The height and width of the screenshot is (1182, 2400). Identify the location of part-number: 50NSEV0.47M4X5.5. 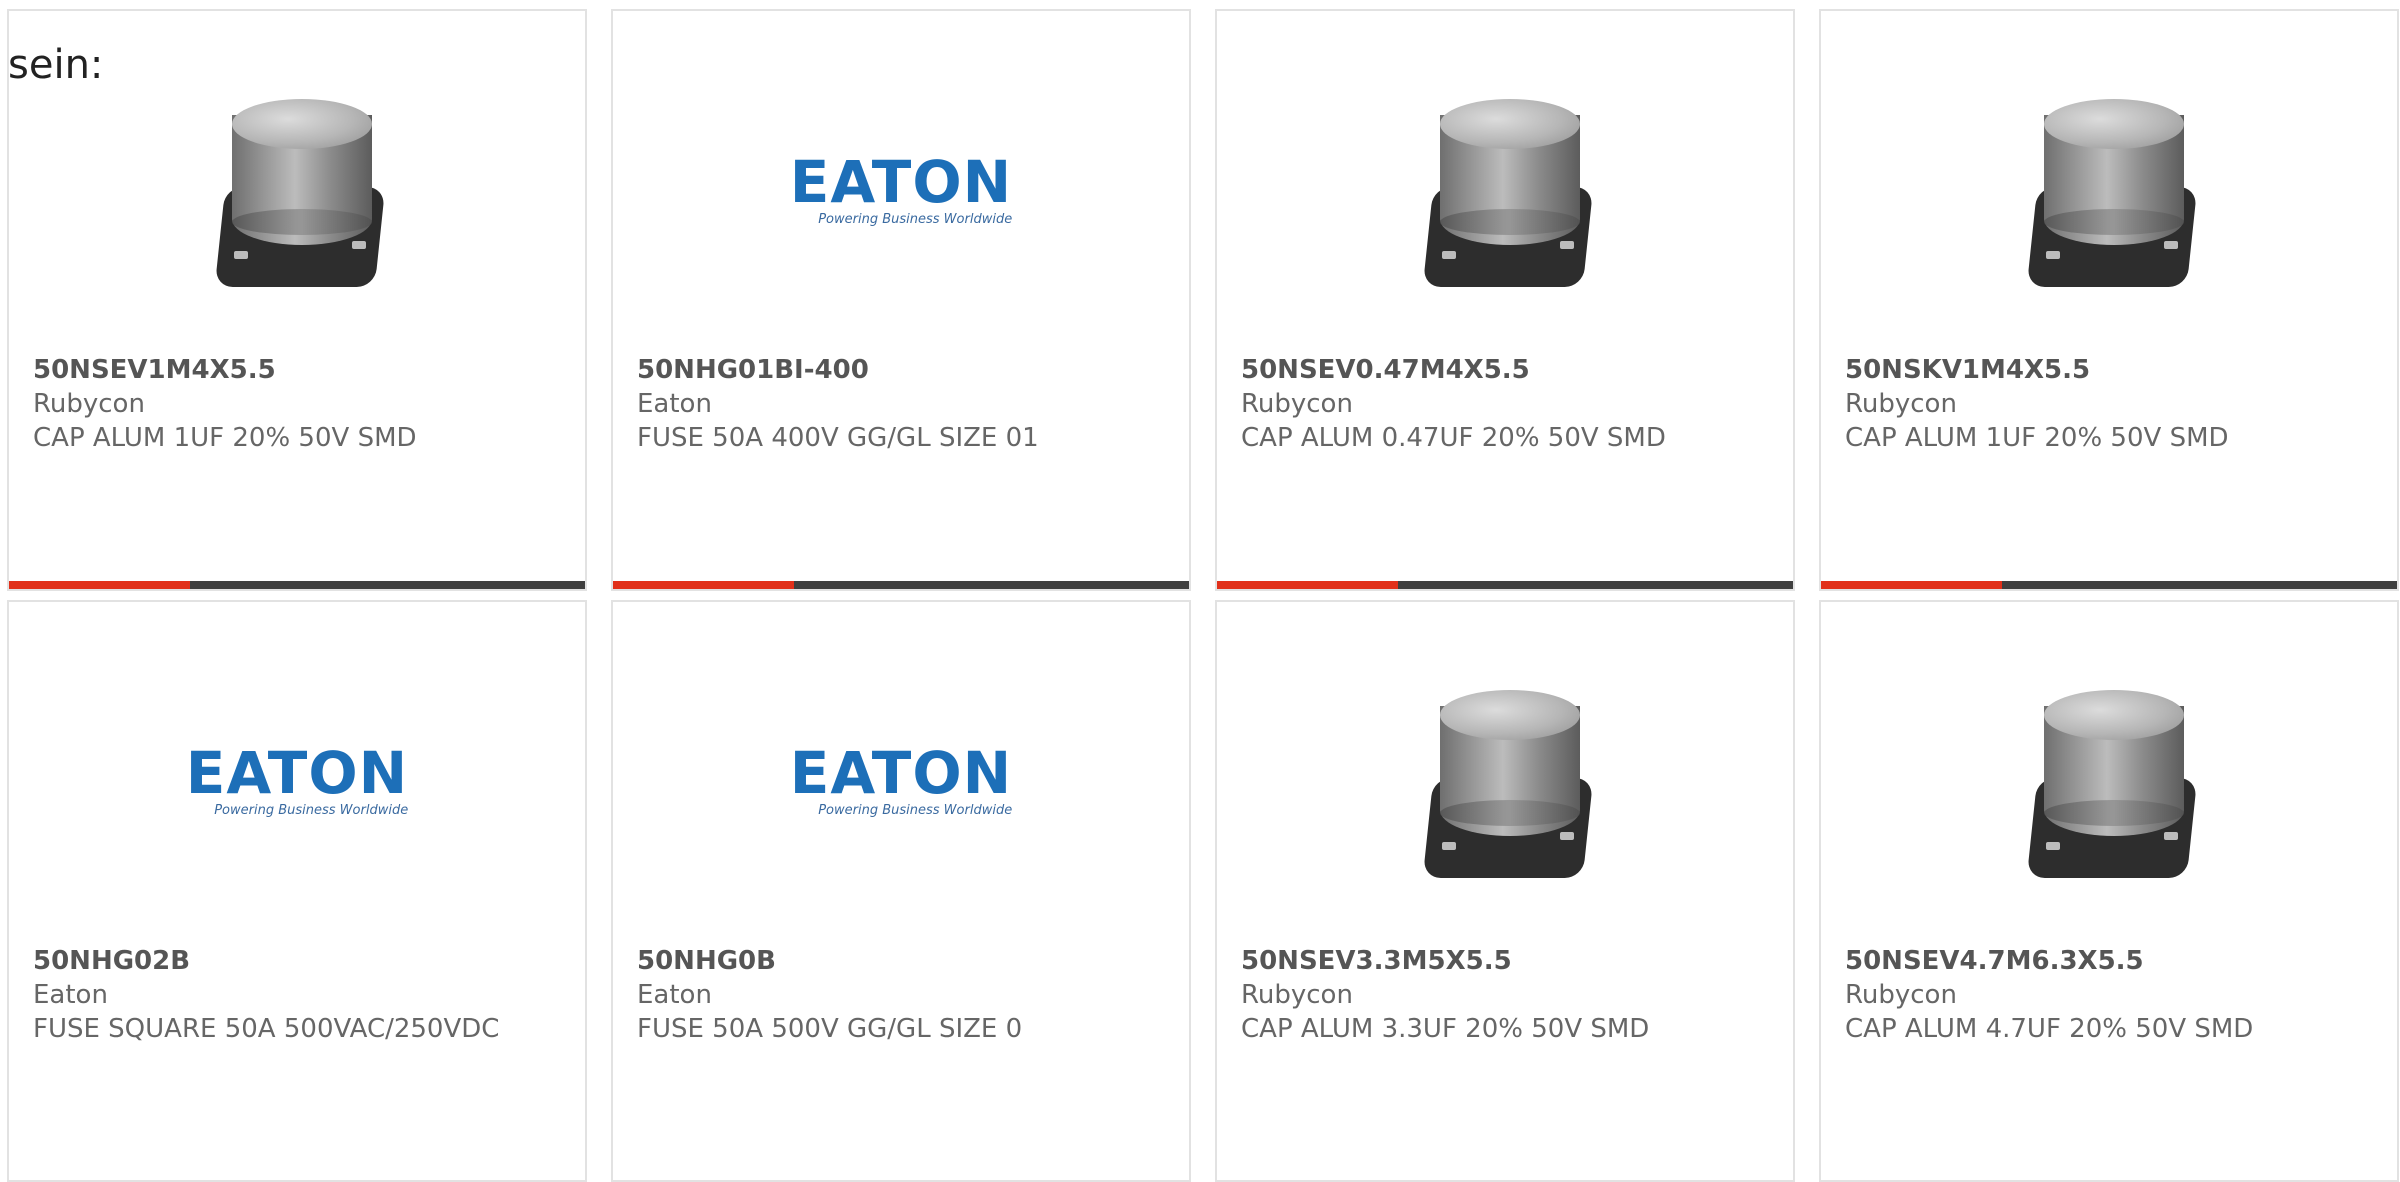
(1507, 370).